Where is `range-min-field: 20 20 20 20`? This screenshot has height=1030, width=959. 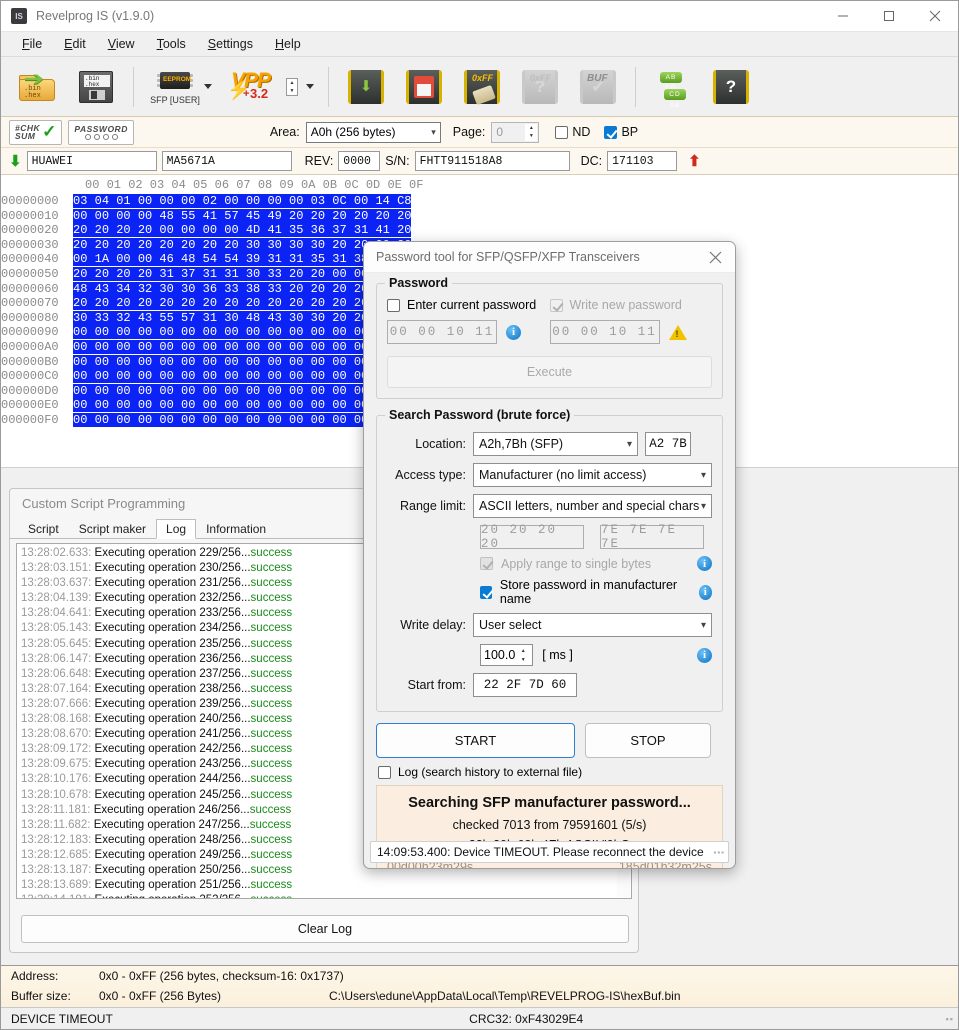 range-min-field: 20 20 20 20 is located at coordinates (532, 537).